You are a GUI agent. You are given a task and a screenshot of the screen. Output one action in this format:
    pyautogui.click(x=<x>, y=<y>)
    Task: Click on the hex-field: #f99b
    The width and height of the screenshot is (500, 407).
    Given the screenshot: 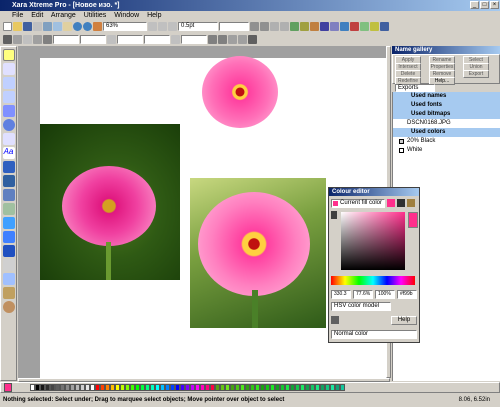 What is the action you would take?
    pyautogui.click(x=407, y=294)
    